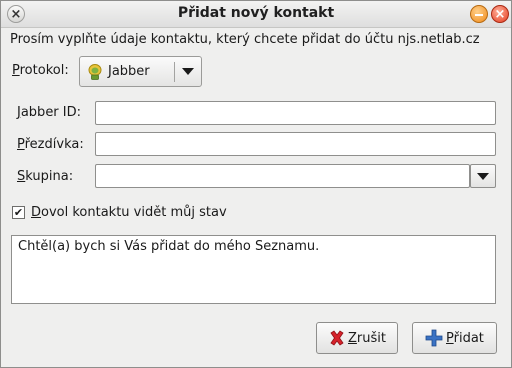  I want to click on close-button, so click(500, 14).